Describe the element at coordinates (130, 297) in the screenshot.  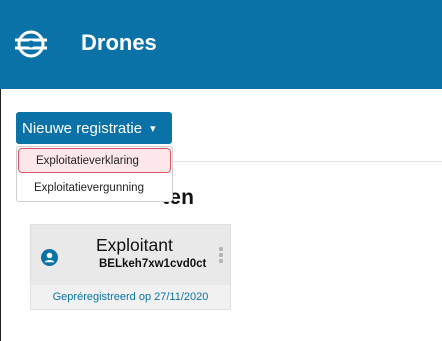
I see `card-status: Gepréregistreerd op 27/11/2020` at that location.